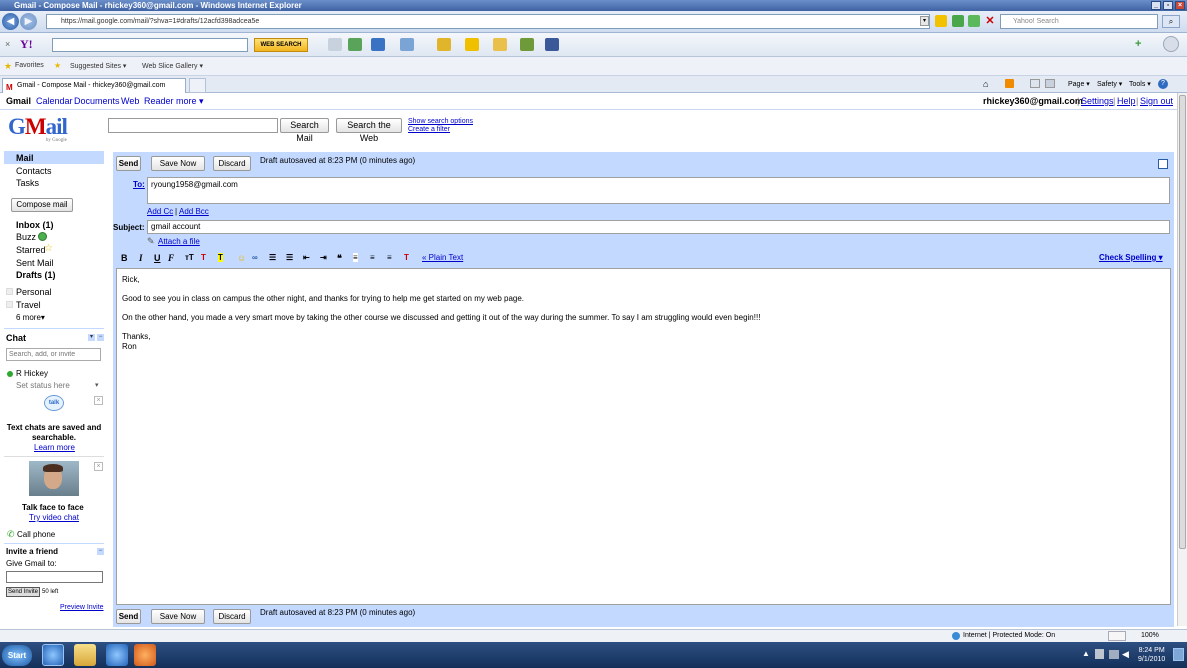 This screenshot has width=1187, height=668. I want to click on sign-out-link: Sign out, so click(1156, 101).